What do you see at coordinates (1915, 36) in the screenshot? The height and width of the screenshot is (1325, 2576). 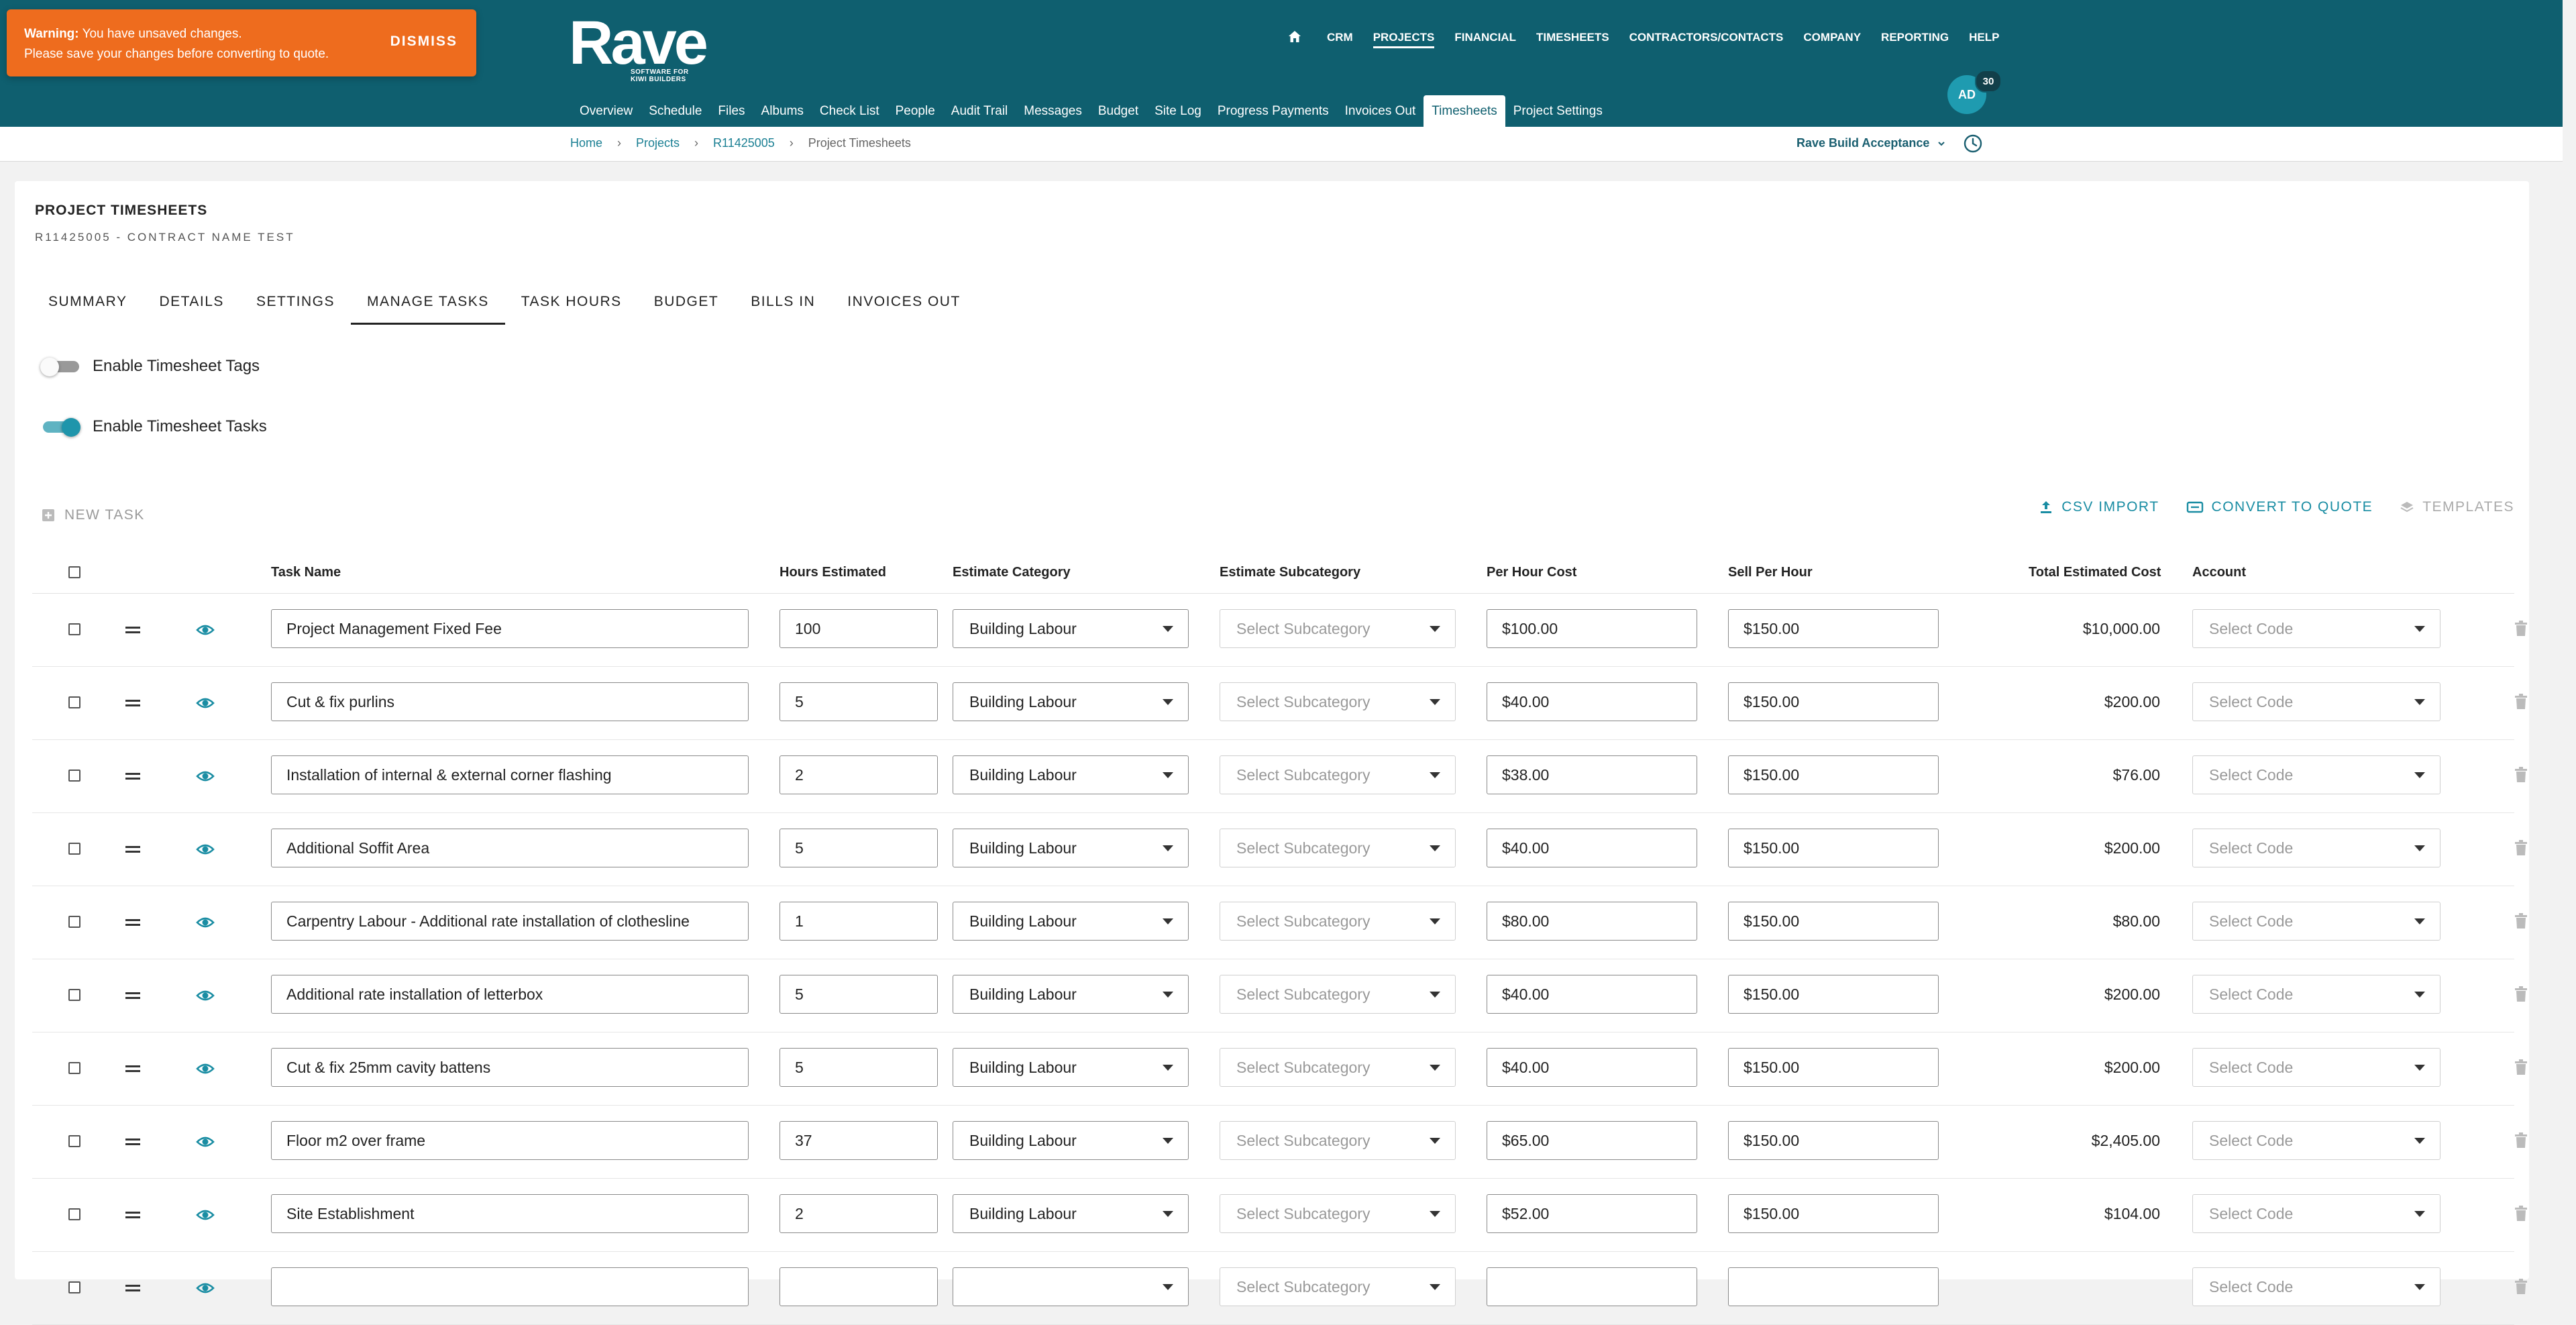 I see `top-nav-reporting: REPORTING` at bounding box center [1915, 36].